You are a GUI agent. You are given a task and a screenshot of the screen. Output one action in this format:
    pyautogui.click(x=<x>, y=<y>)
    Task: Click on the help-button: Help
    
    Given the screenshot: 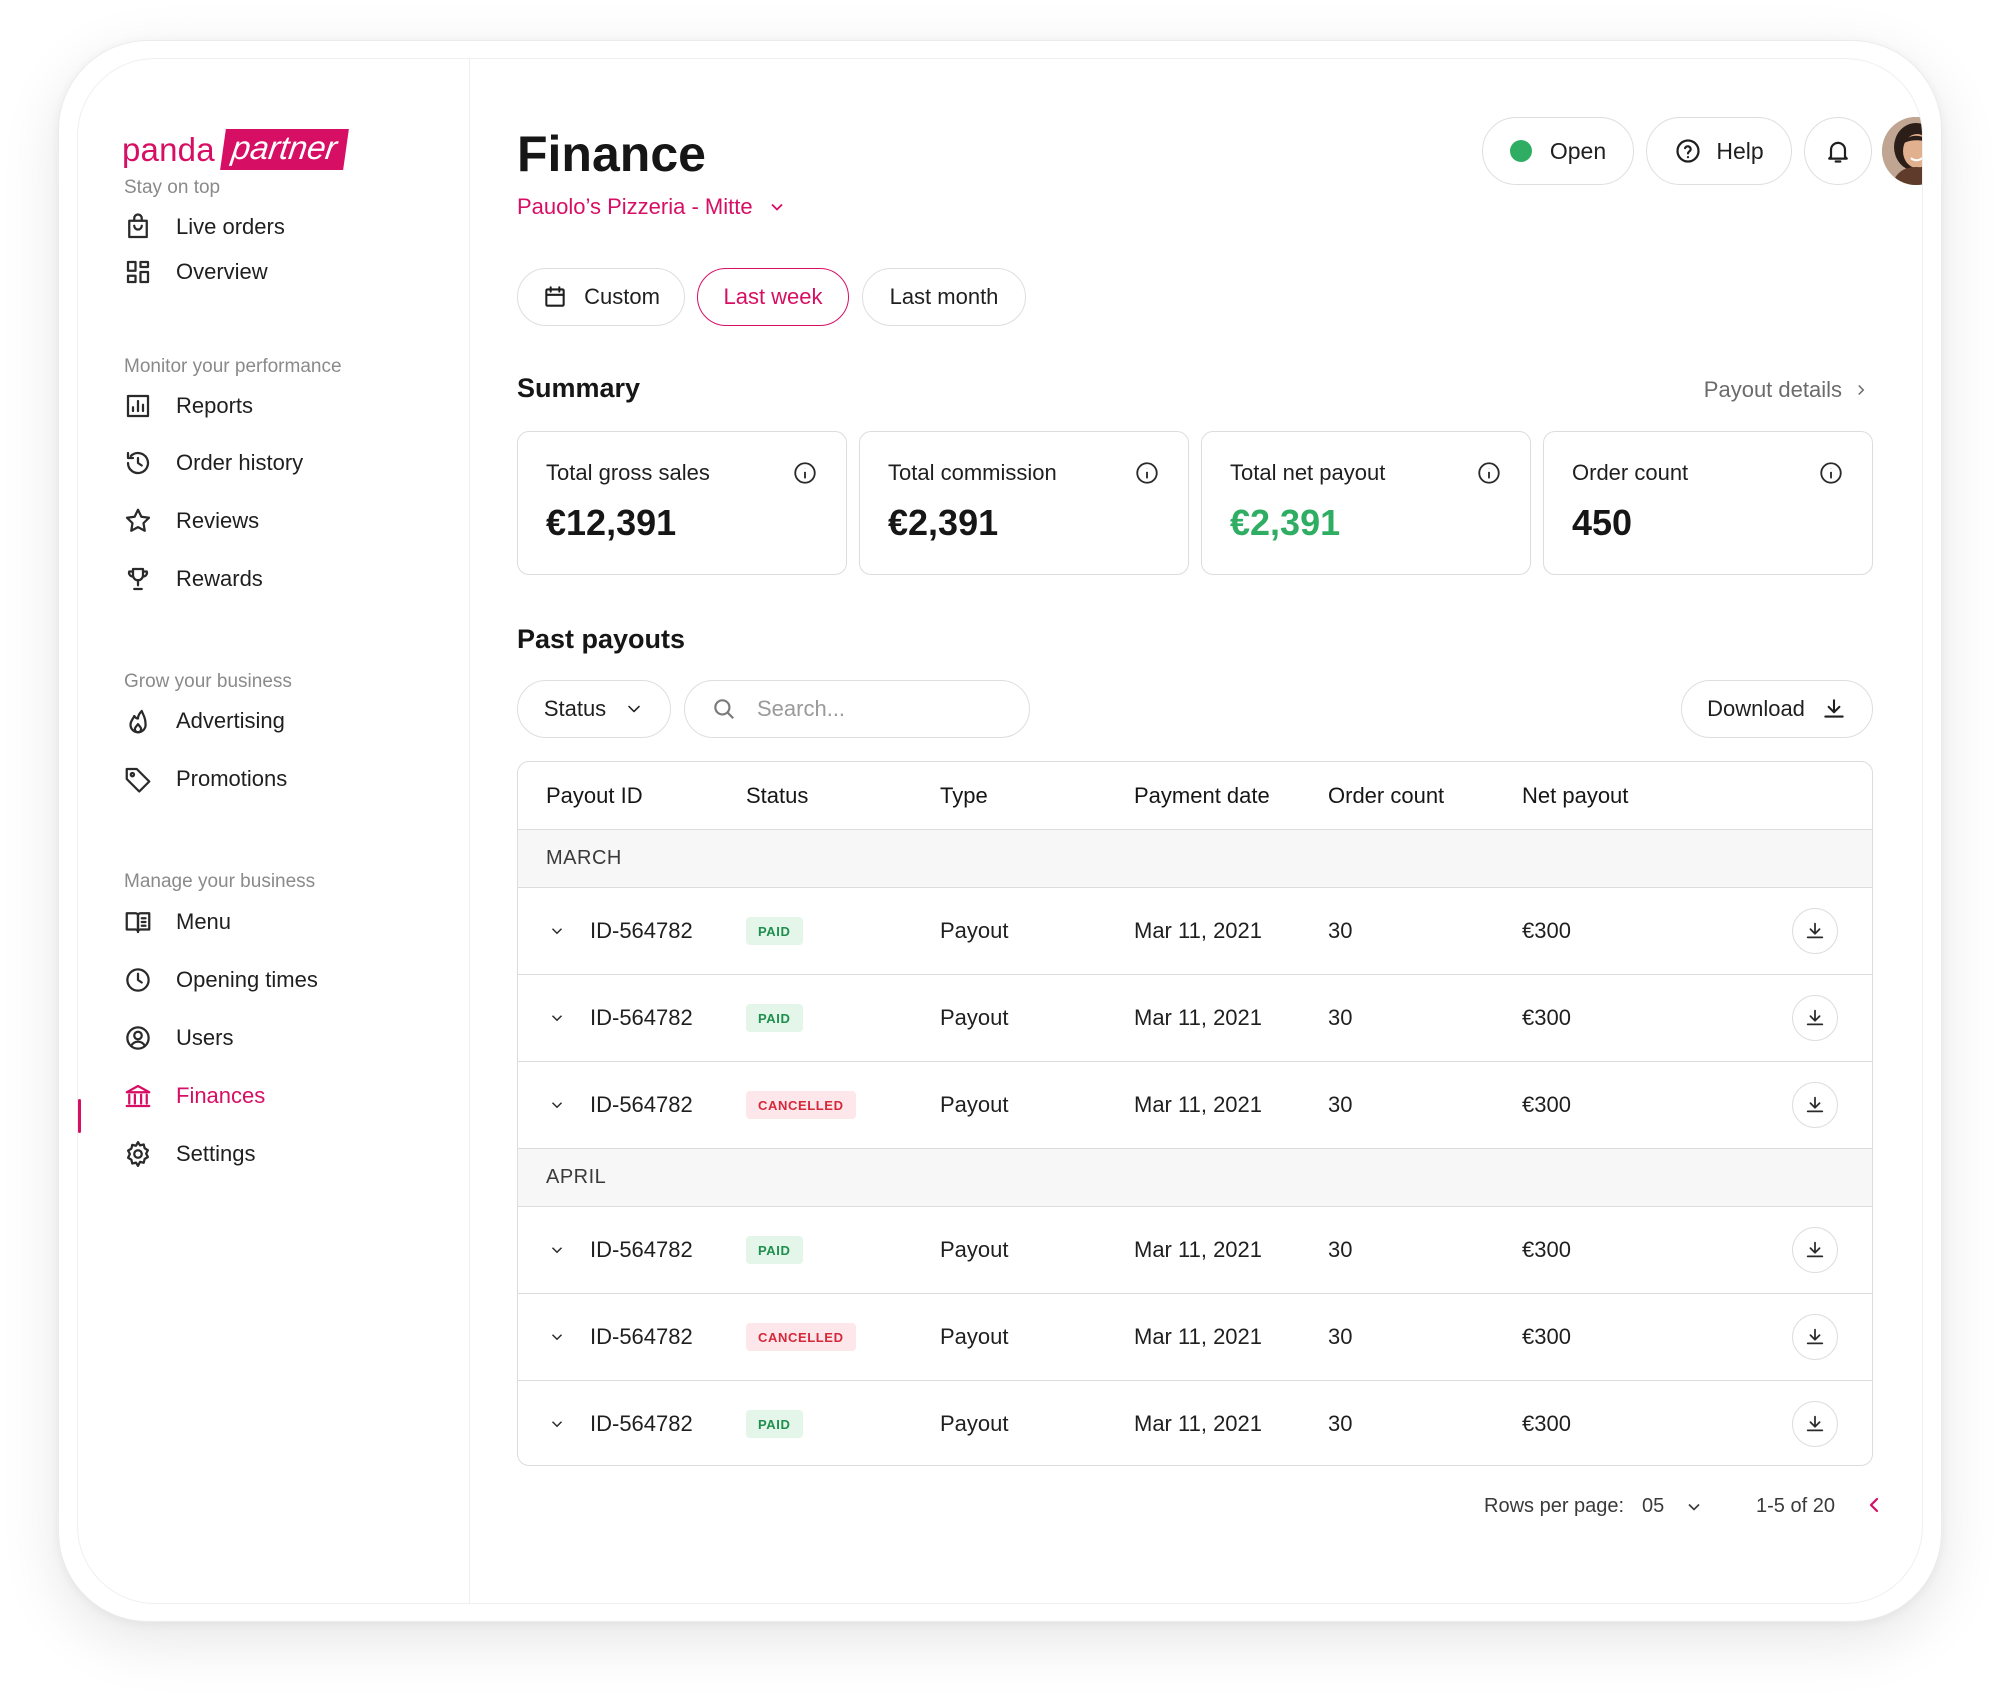 What is the action you would take?
    pyautogui.click(x=1719, y=151)
    